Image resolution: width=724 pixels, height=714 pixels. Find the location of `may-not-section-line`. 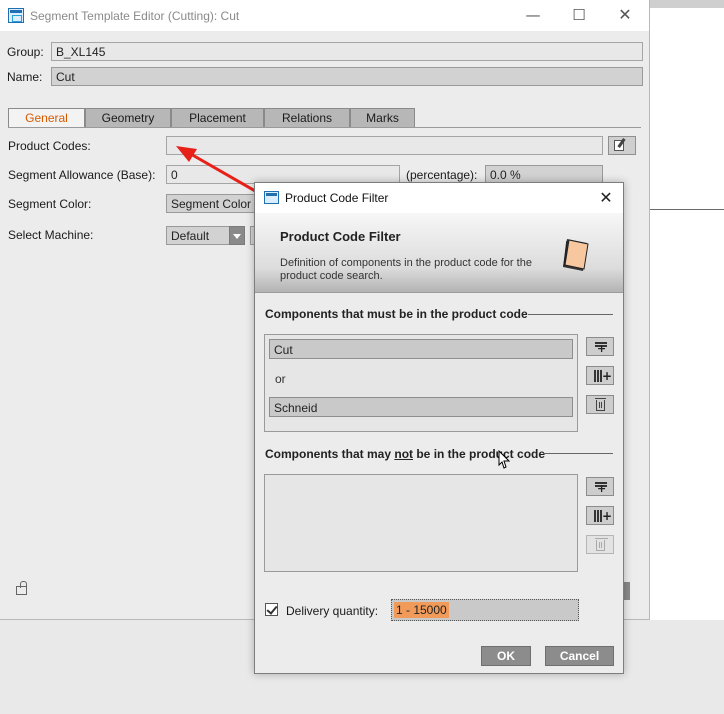

may-not-section-line is located at coordinates (578, 453).